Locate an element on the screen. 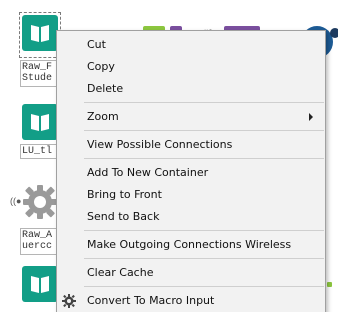 Image resolution: width=338 pixels, height=312 pixels. gear-icon is located at coordinates (40, 202).